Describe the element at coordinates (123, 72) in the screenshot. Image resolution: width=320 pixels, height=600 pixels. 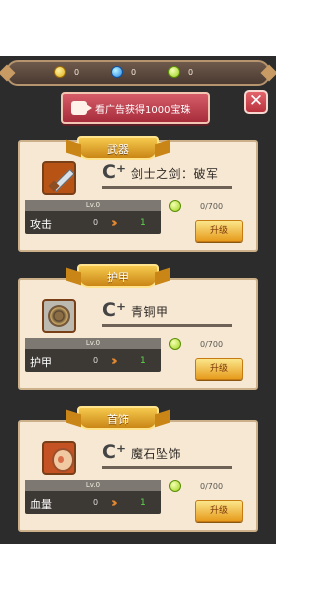
I see `gem-resource: 0` at that location.